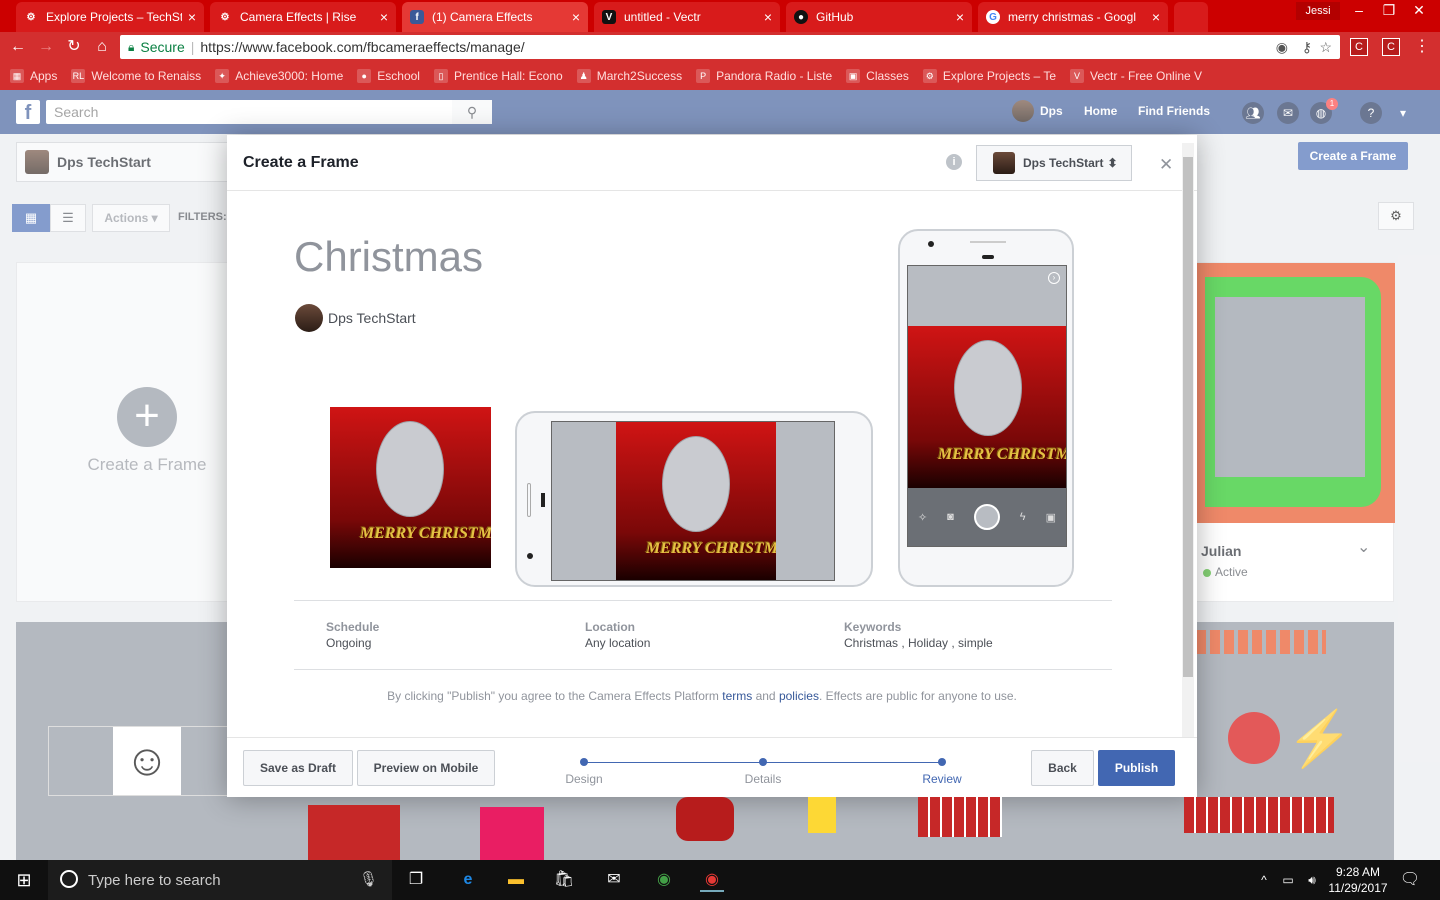  I want to click on windows-start-icon: ⊞, so click(24, 880).